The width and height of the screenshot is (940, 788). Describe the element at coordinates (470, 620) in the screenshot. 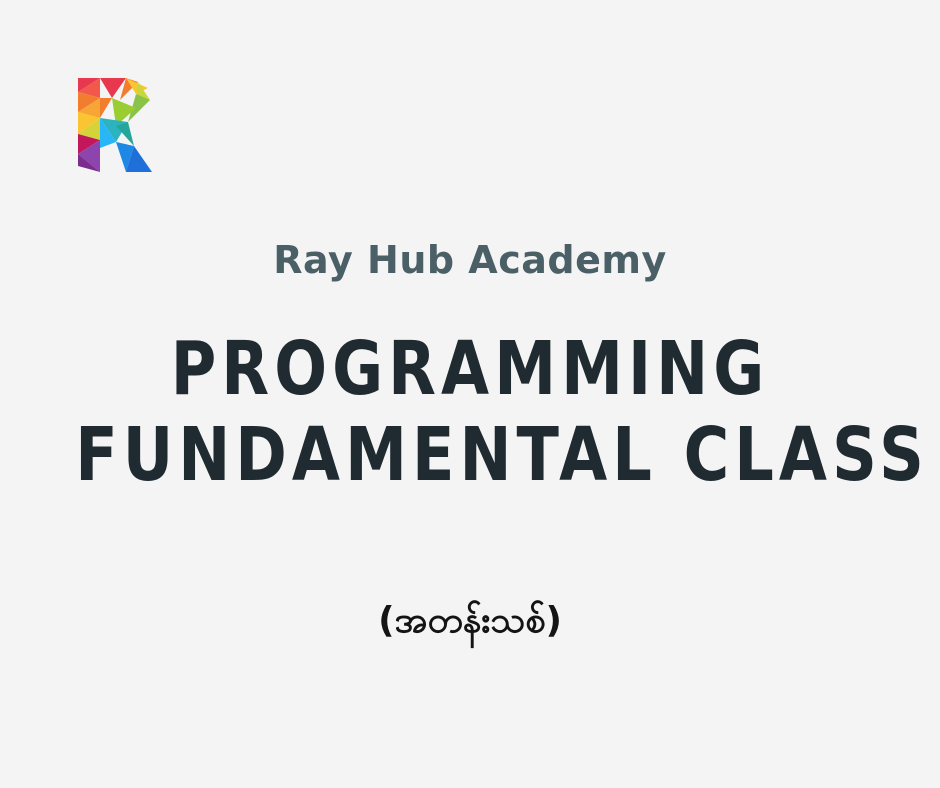

I see `course-subtitle: (အတန်းသစ်)` at that location.